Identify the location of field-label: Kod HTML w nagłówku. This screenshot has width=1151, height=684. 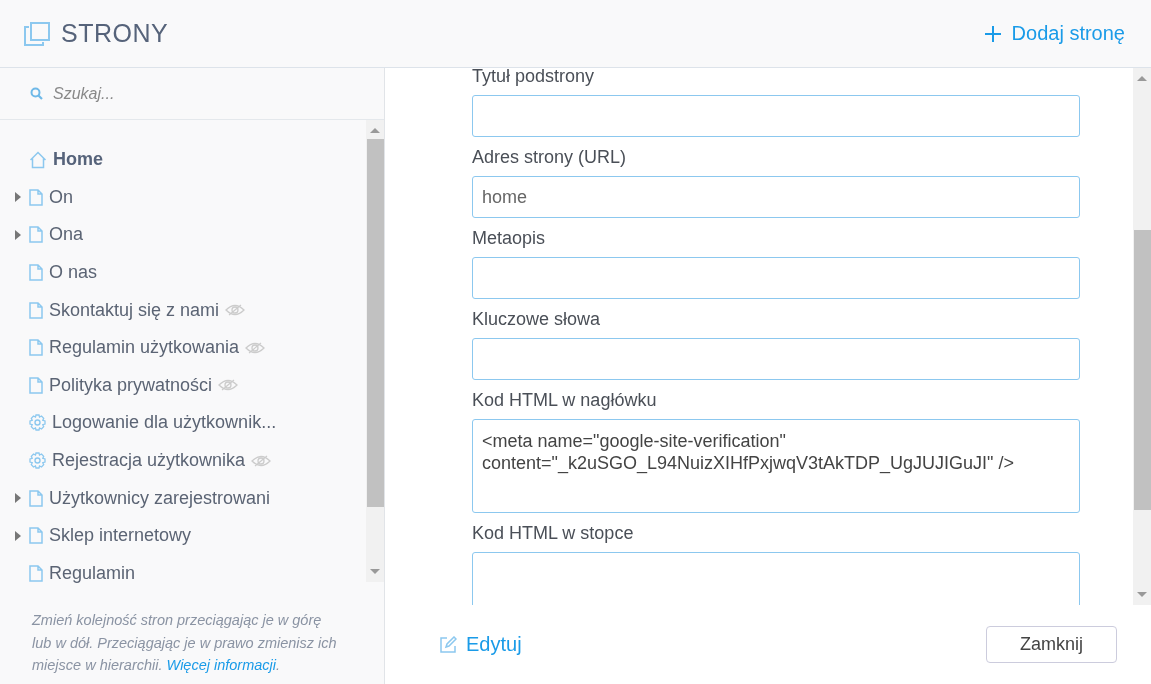
(565, 401).